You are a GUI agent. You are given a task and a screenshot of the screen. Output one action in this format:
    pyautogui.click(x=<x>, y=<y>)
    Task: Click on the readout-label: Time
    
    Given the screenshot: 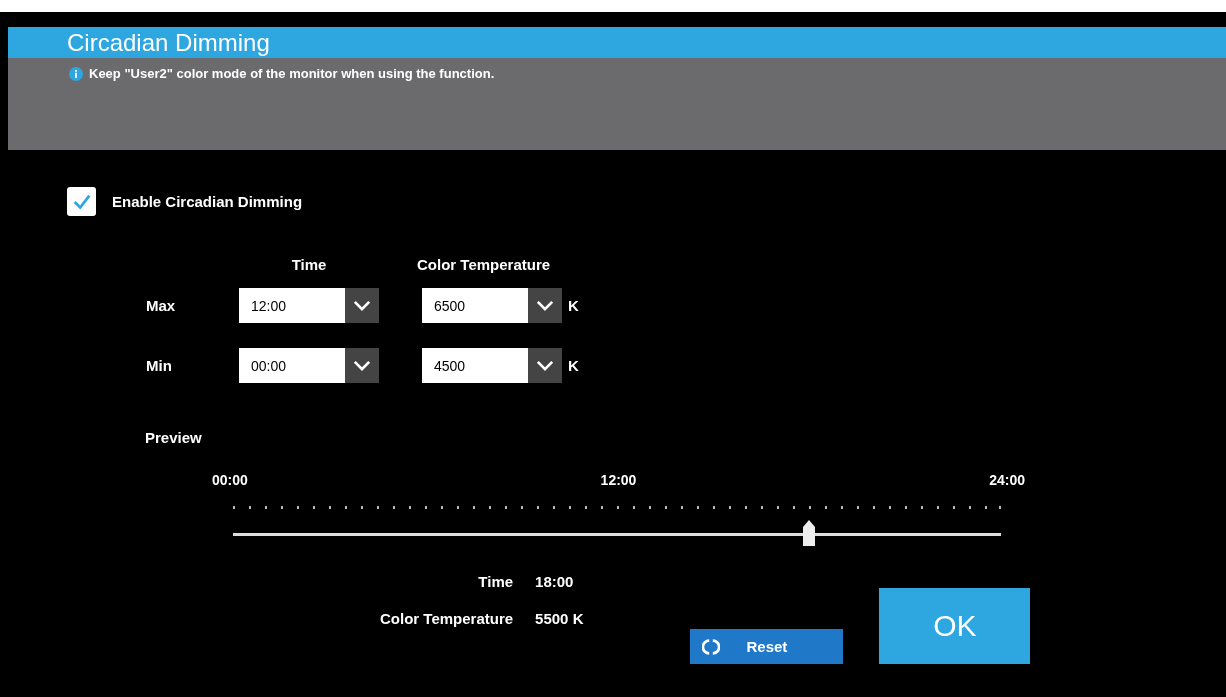 What is the action you would take?
    pyautogui.click(x=495, y=581)
    